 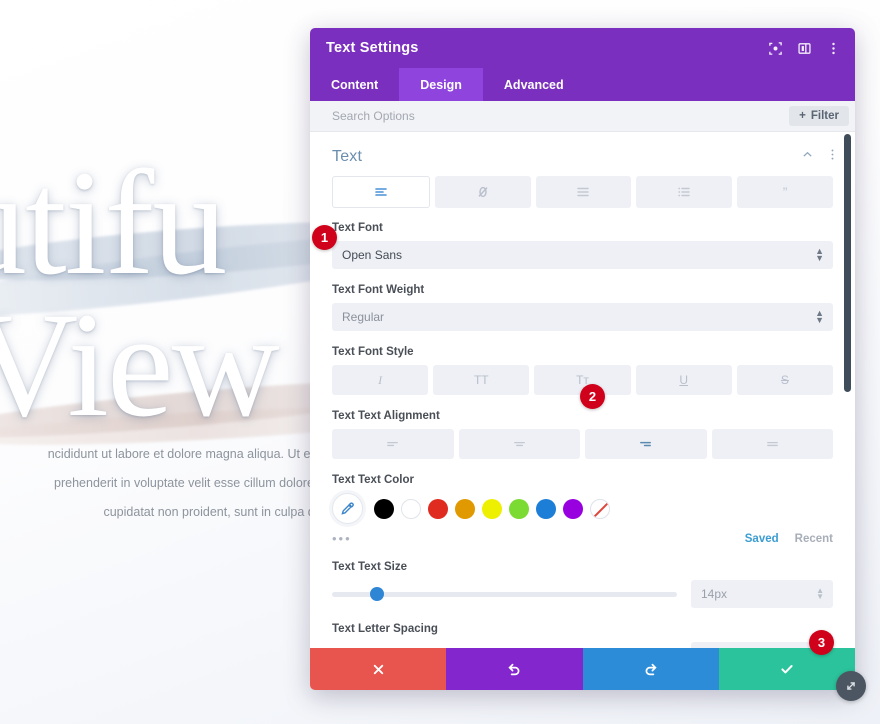 I want to click on color-palette, so click(x=582, y=508).